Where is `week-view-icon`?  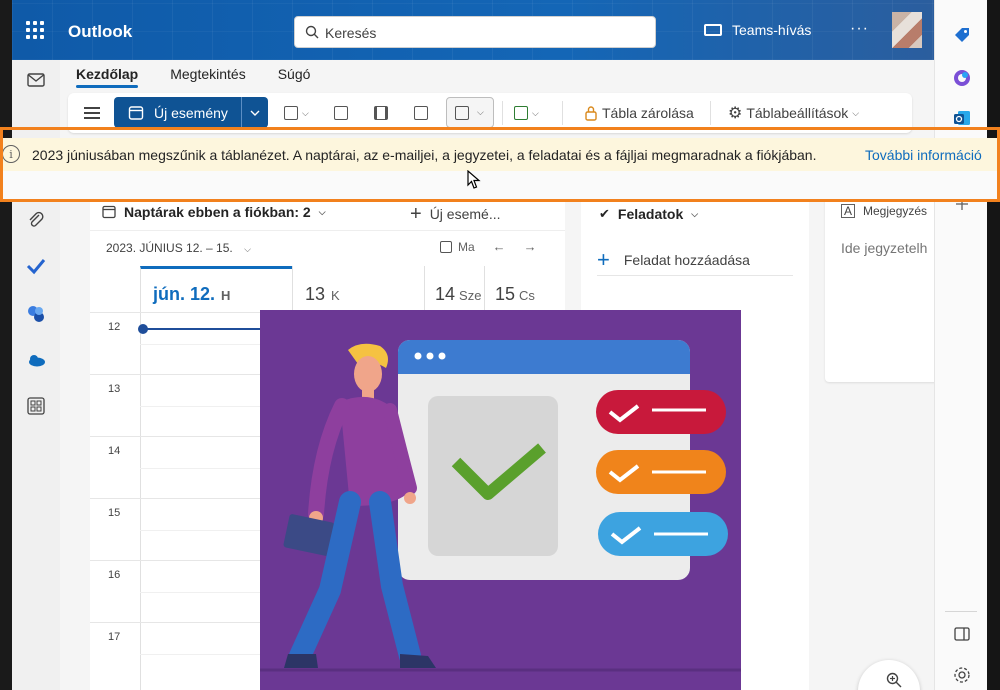
week-view-icon is located at coordinates (341, 113).